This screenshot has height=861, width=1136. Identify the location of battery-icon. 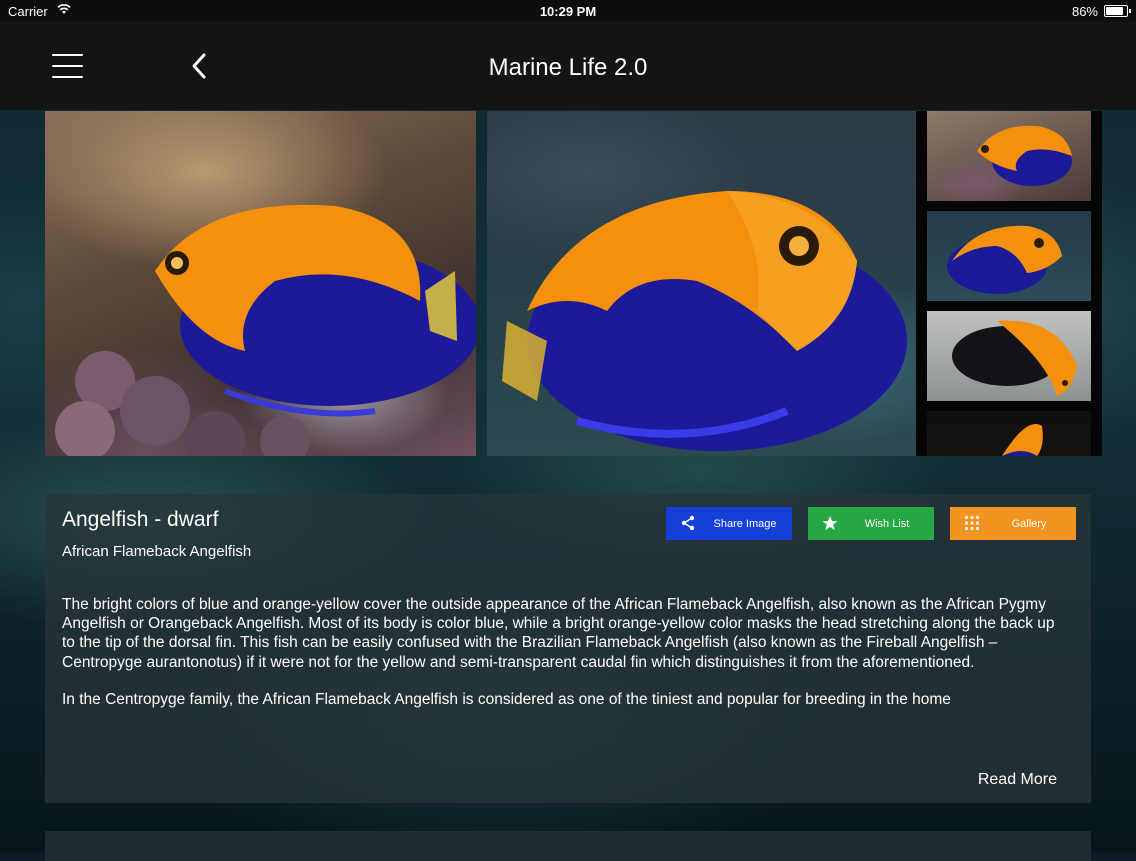
(1117, 11).